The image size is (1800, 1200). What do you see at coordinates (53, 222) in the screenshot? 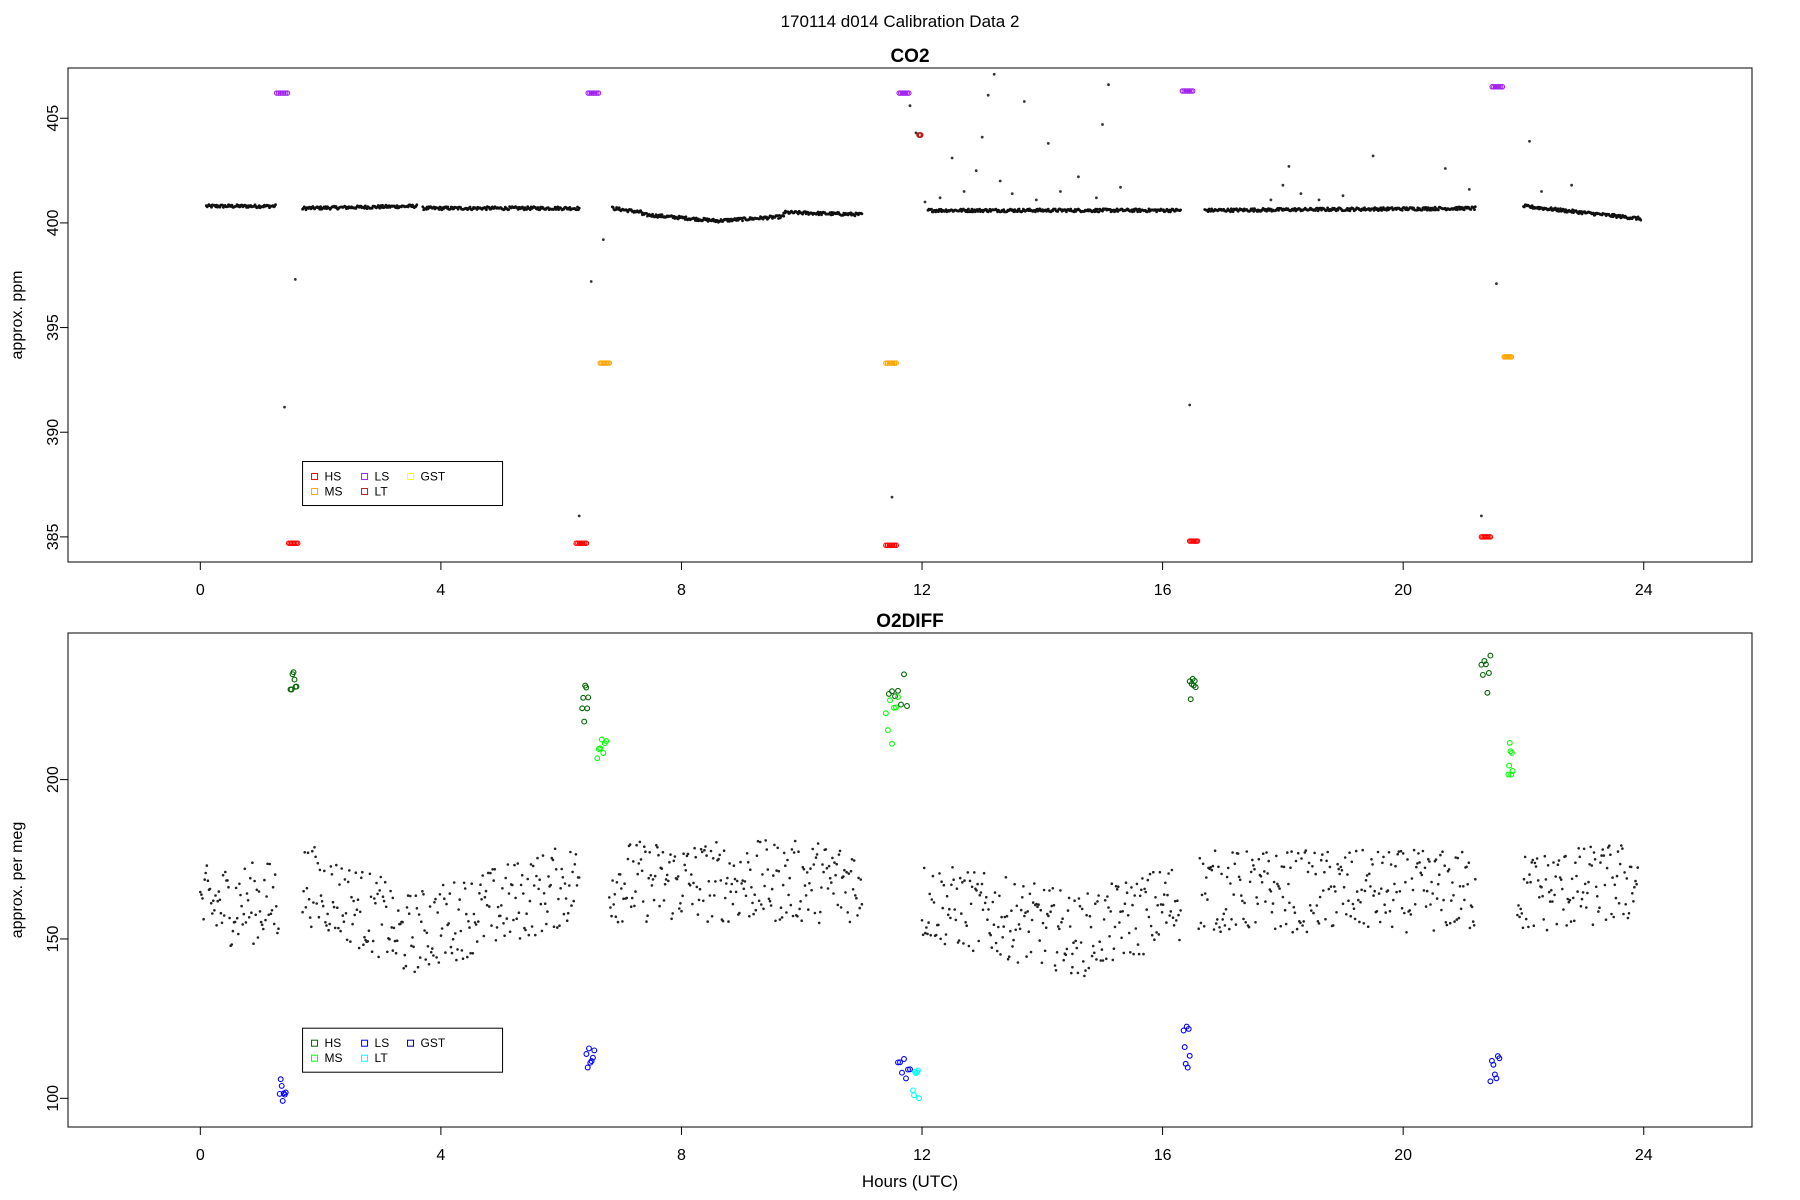
I see `y-tick-label: 400` at bounding box center [53, 222].